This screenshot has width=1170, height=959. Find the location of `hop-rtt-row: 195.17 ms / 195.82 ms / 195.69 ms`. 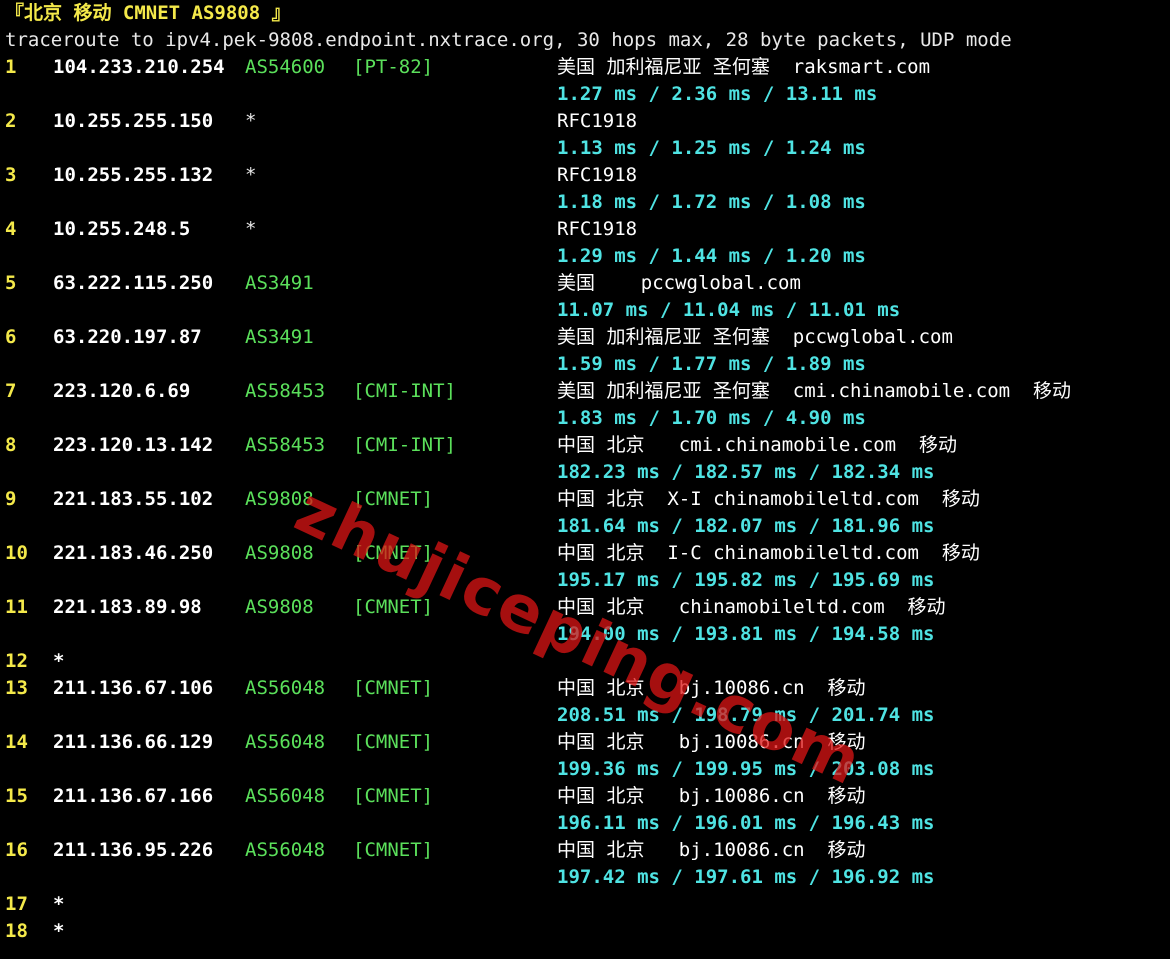

hop-rtt-row: 195.17 ms / 195.82 ms / 195.69 ms is located at coordinates (585, 580).